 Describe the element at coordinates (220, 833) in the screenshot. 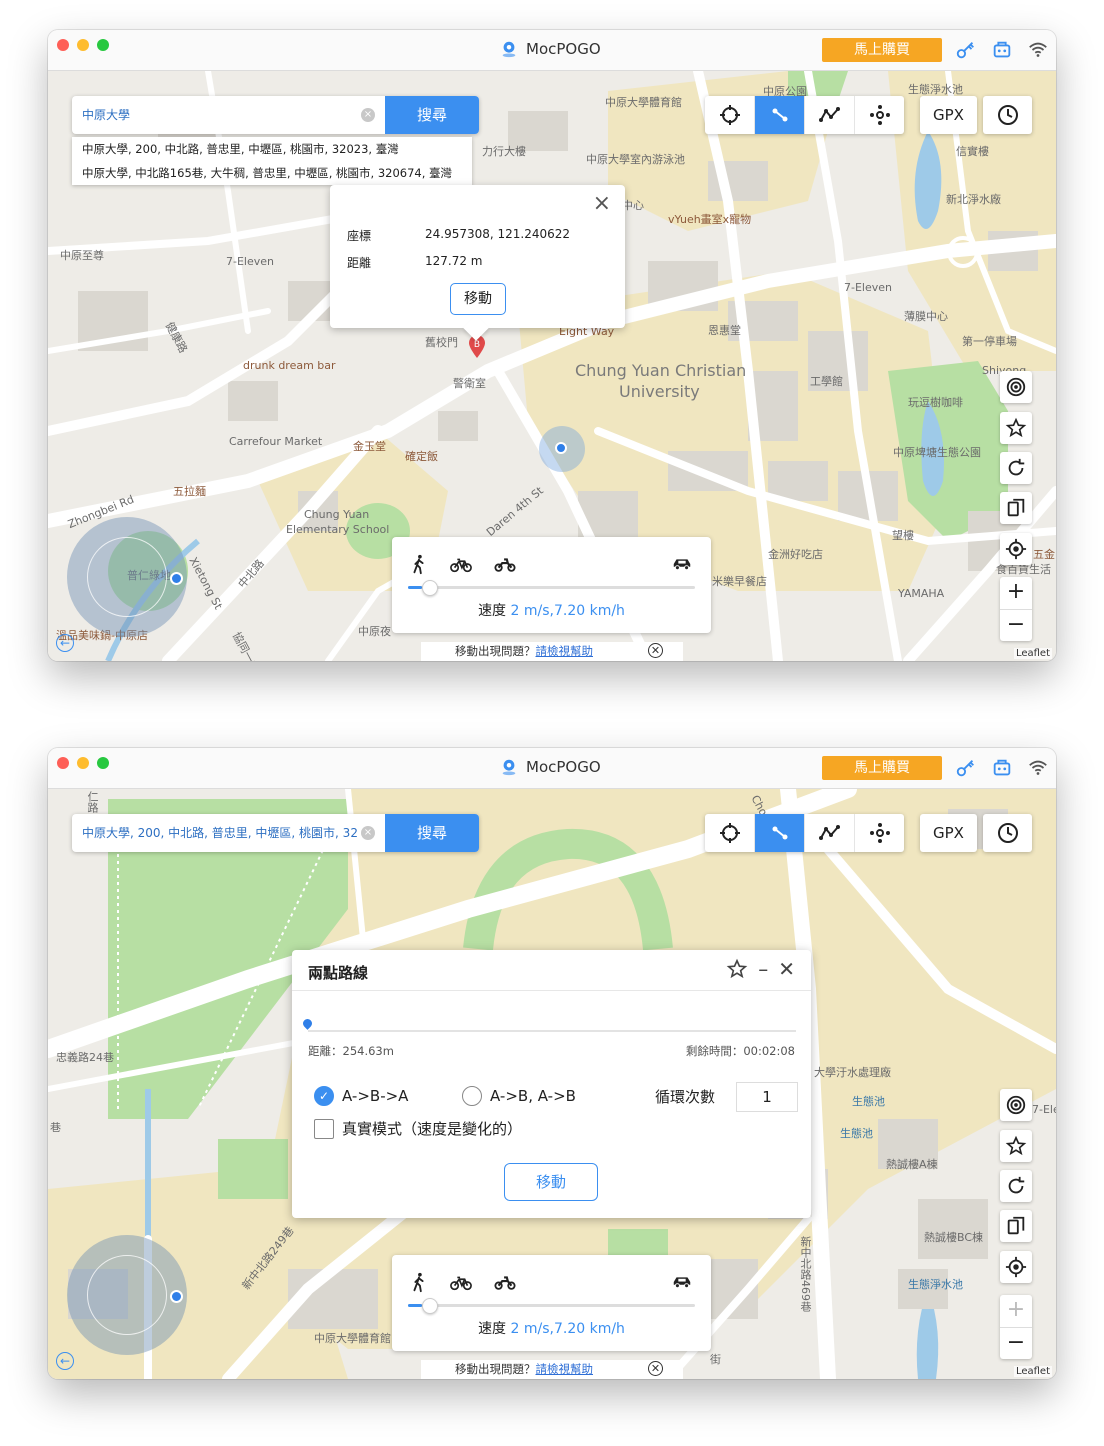

I see `search-input: 中原大學, 200, 中北路, 普忠里, 中壢區, 桃園市, 320` at that location.